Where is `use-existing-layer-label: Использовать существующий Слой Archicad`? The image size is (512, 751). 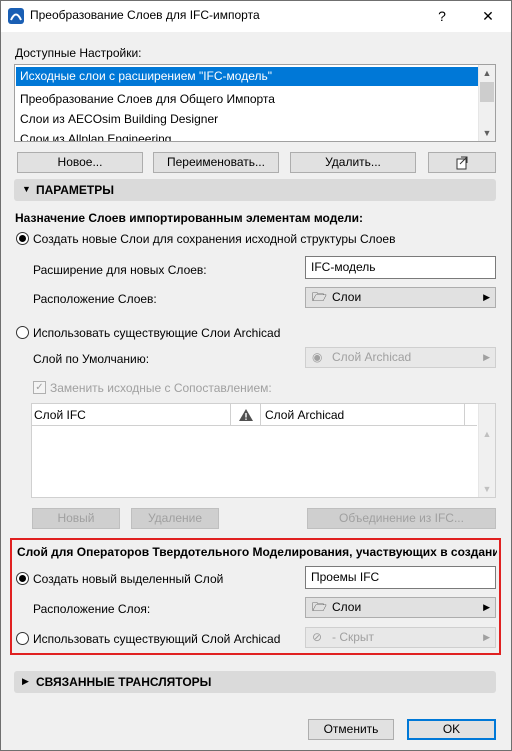 use-existing-layer-label: Использовать существующий Слой Archicad is located at coordinates (157, 639).